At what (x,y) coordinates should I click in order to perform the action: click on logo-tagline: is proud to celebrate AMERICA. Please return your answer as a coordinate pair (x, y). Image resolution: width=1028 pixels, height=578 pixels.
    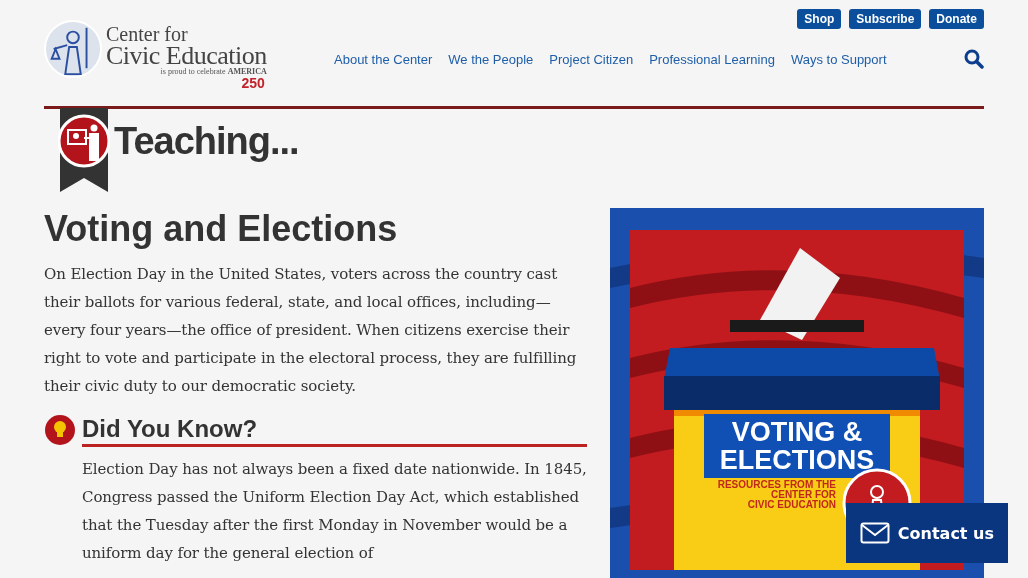
    Looking at the image, I should click on (213, 72).